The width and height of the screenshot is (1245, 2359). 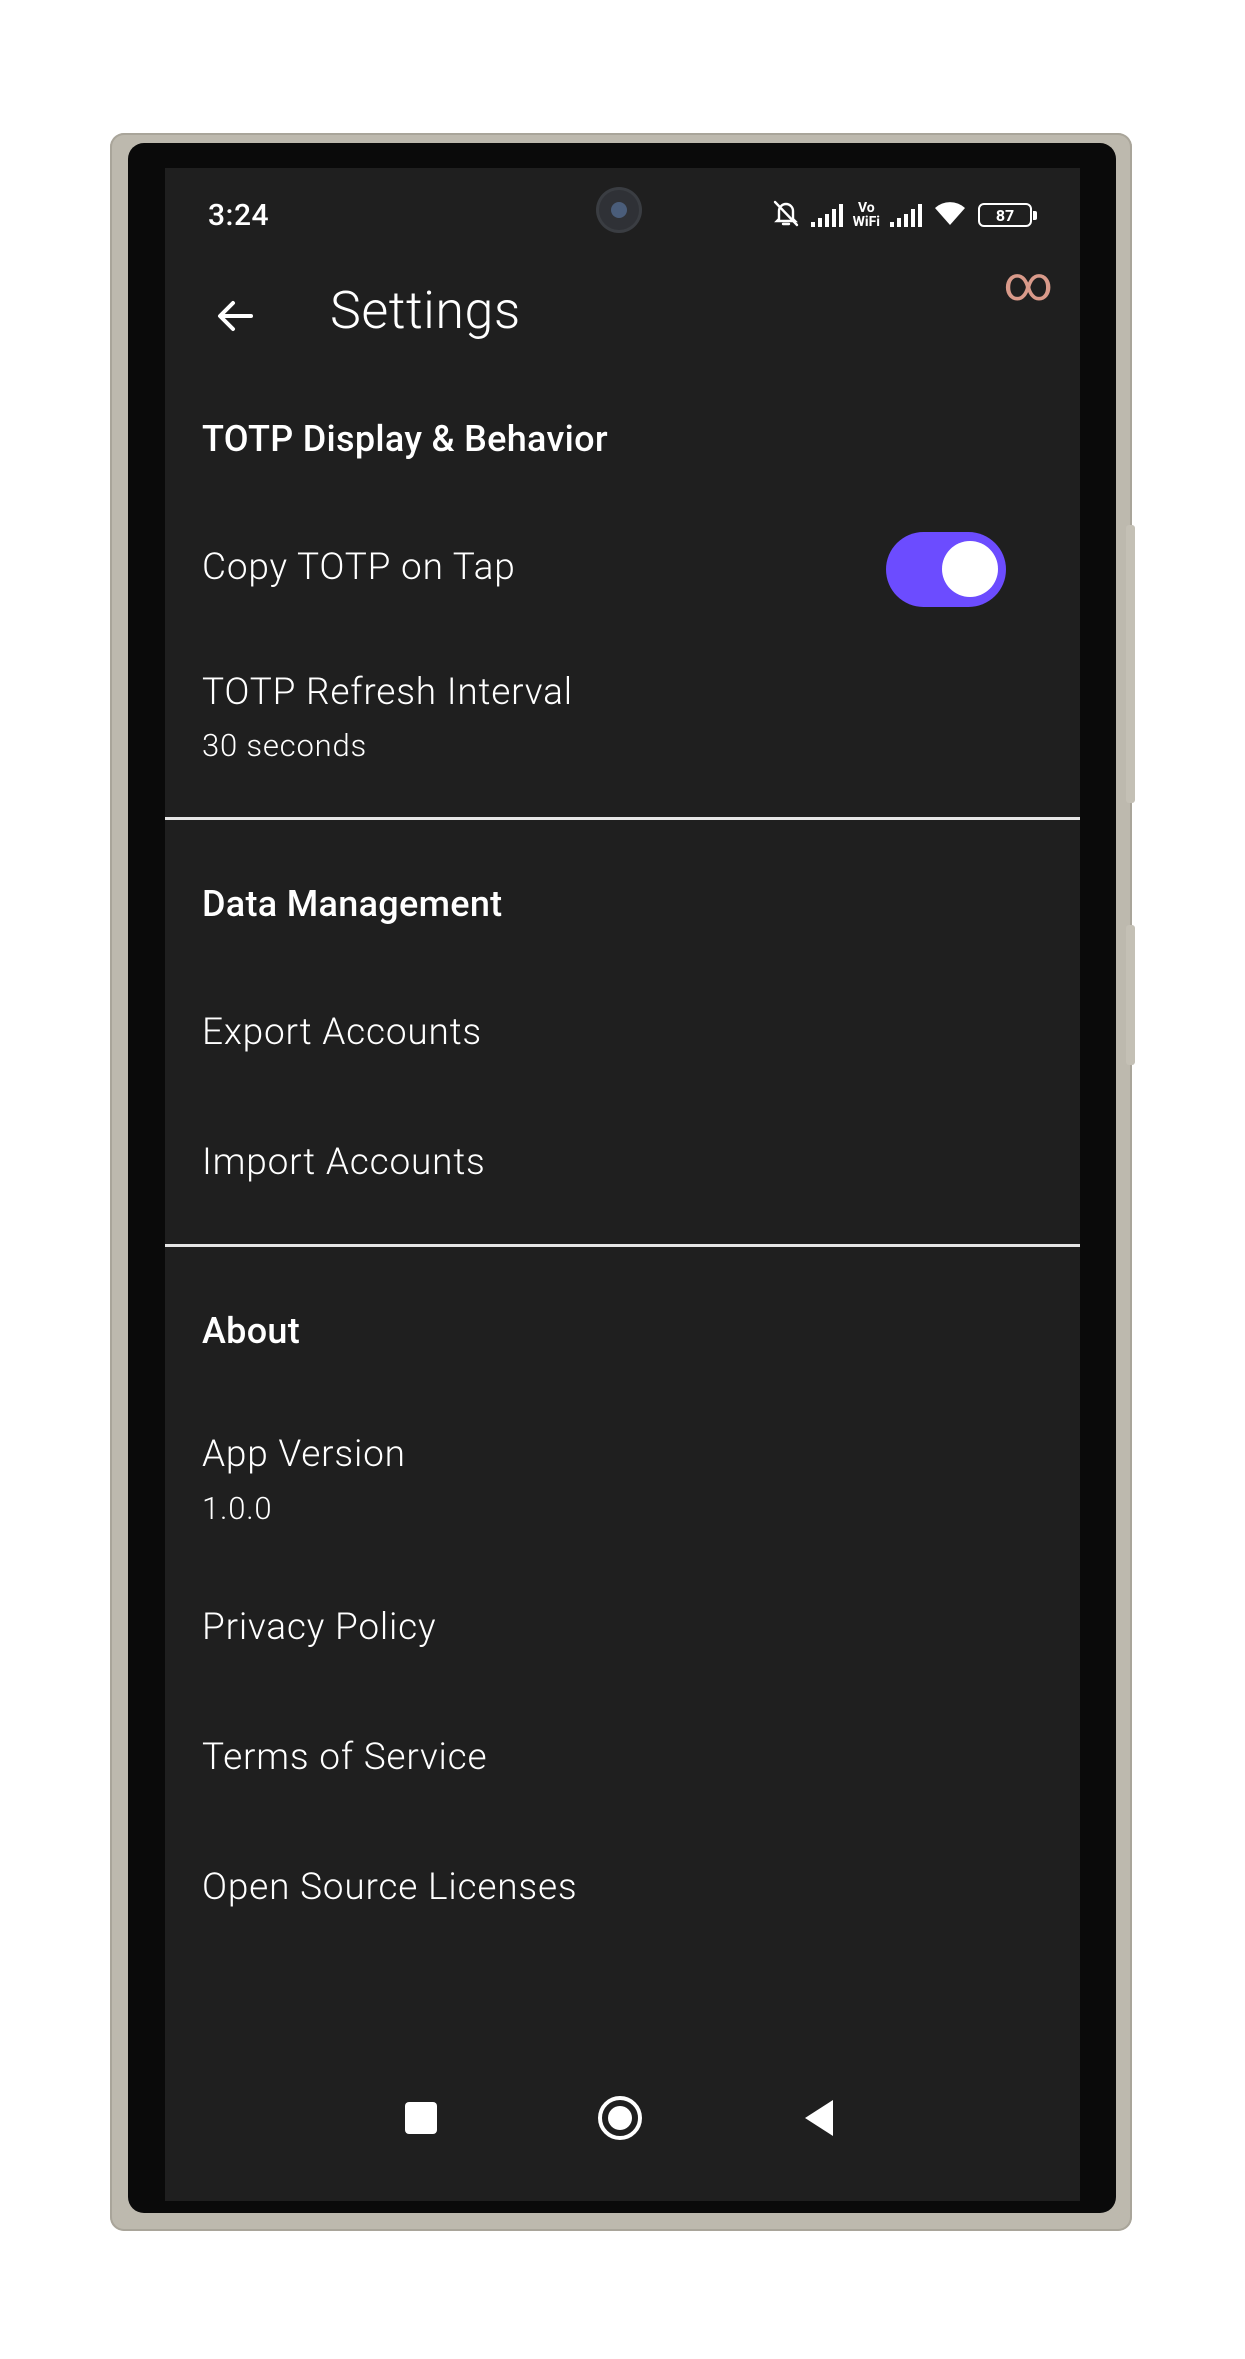 What do you see at coordinates (866, 222) in the screenshot?
I see `vowifi-bottom: WiFi` at bounding box center [866, 222].